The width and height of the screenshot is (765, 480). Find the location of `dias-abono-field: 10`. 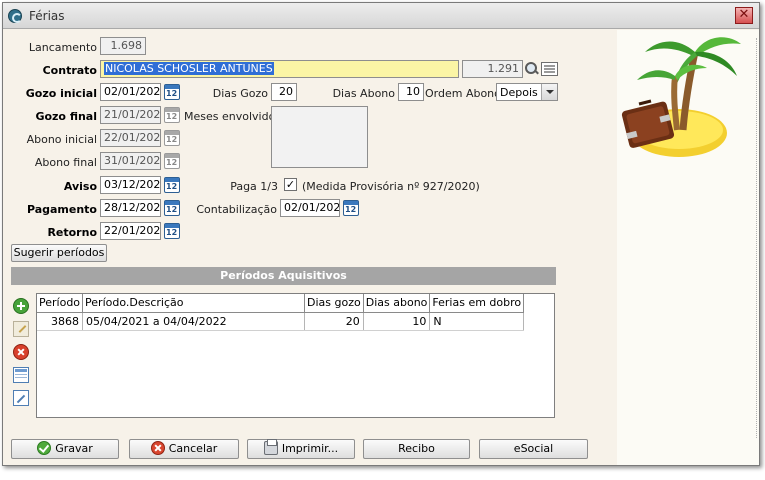

dias-abono-field: 10 is located at coordinates (411, 92).